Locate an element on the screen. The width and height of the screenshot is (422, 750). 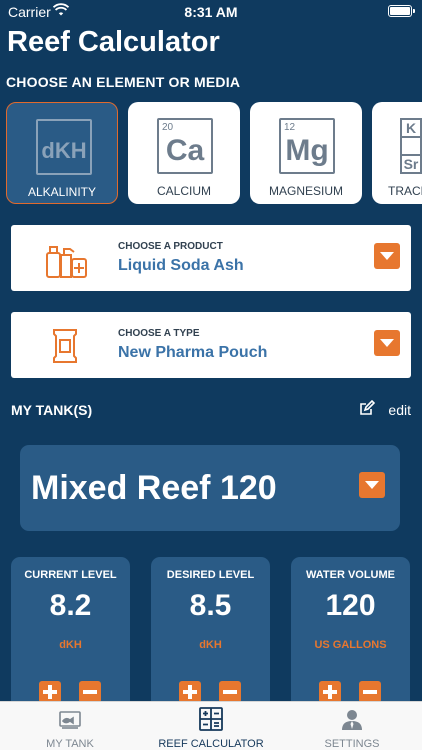
product-selector: CHOOSE A PRODUCT Liquid Soda Ash is located at coordinates (211, 258).